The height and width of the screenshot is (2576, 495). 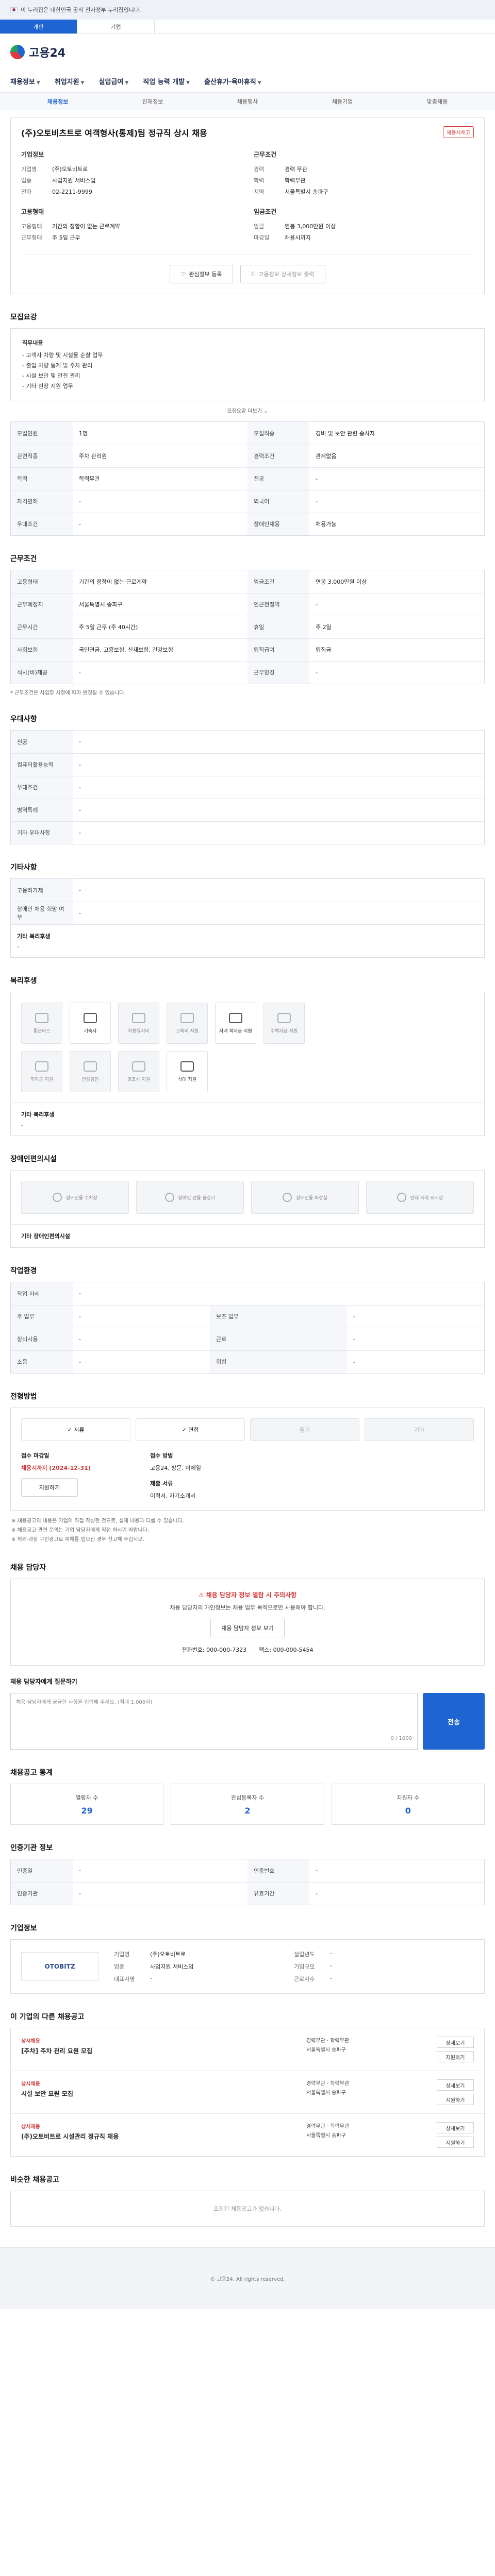 I want to click on benefit-education: 교육비 지원, so click(x=187, y=1023).